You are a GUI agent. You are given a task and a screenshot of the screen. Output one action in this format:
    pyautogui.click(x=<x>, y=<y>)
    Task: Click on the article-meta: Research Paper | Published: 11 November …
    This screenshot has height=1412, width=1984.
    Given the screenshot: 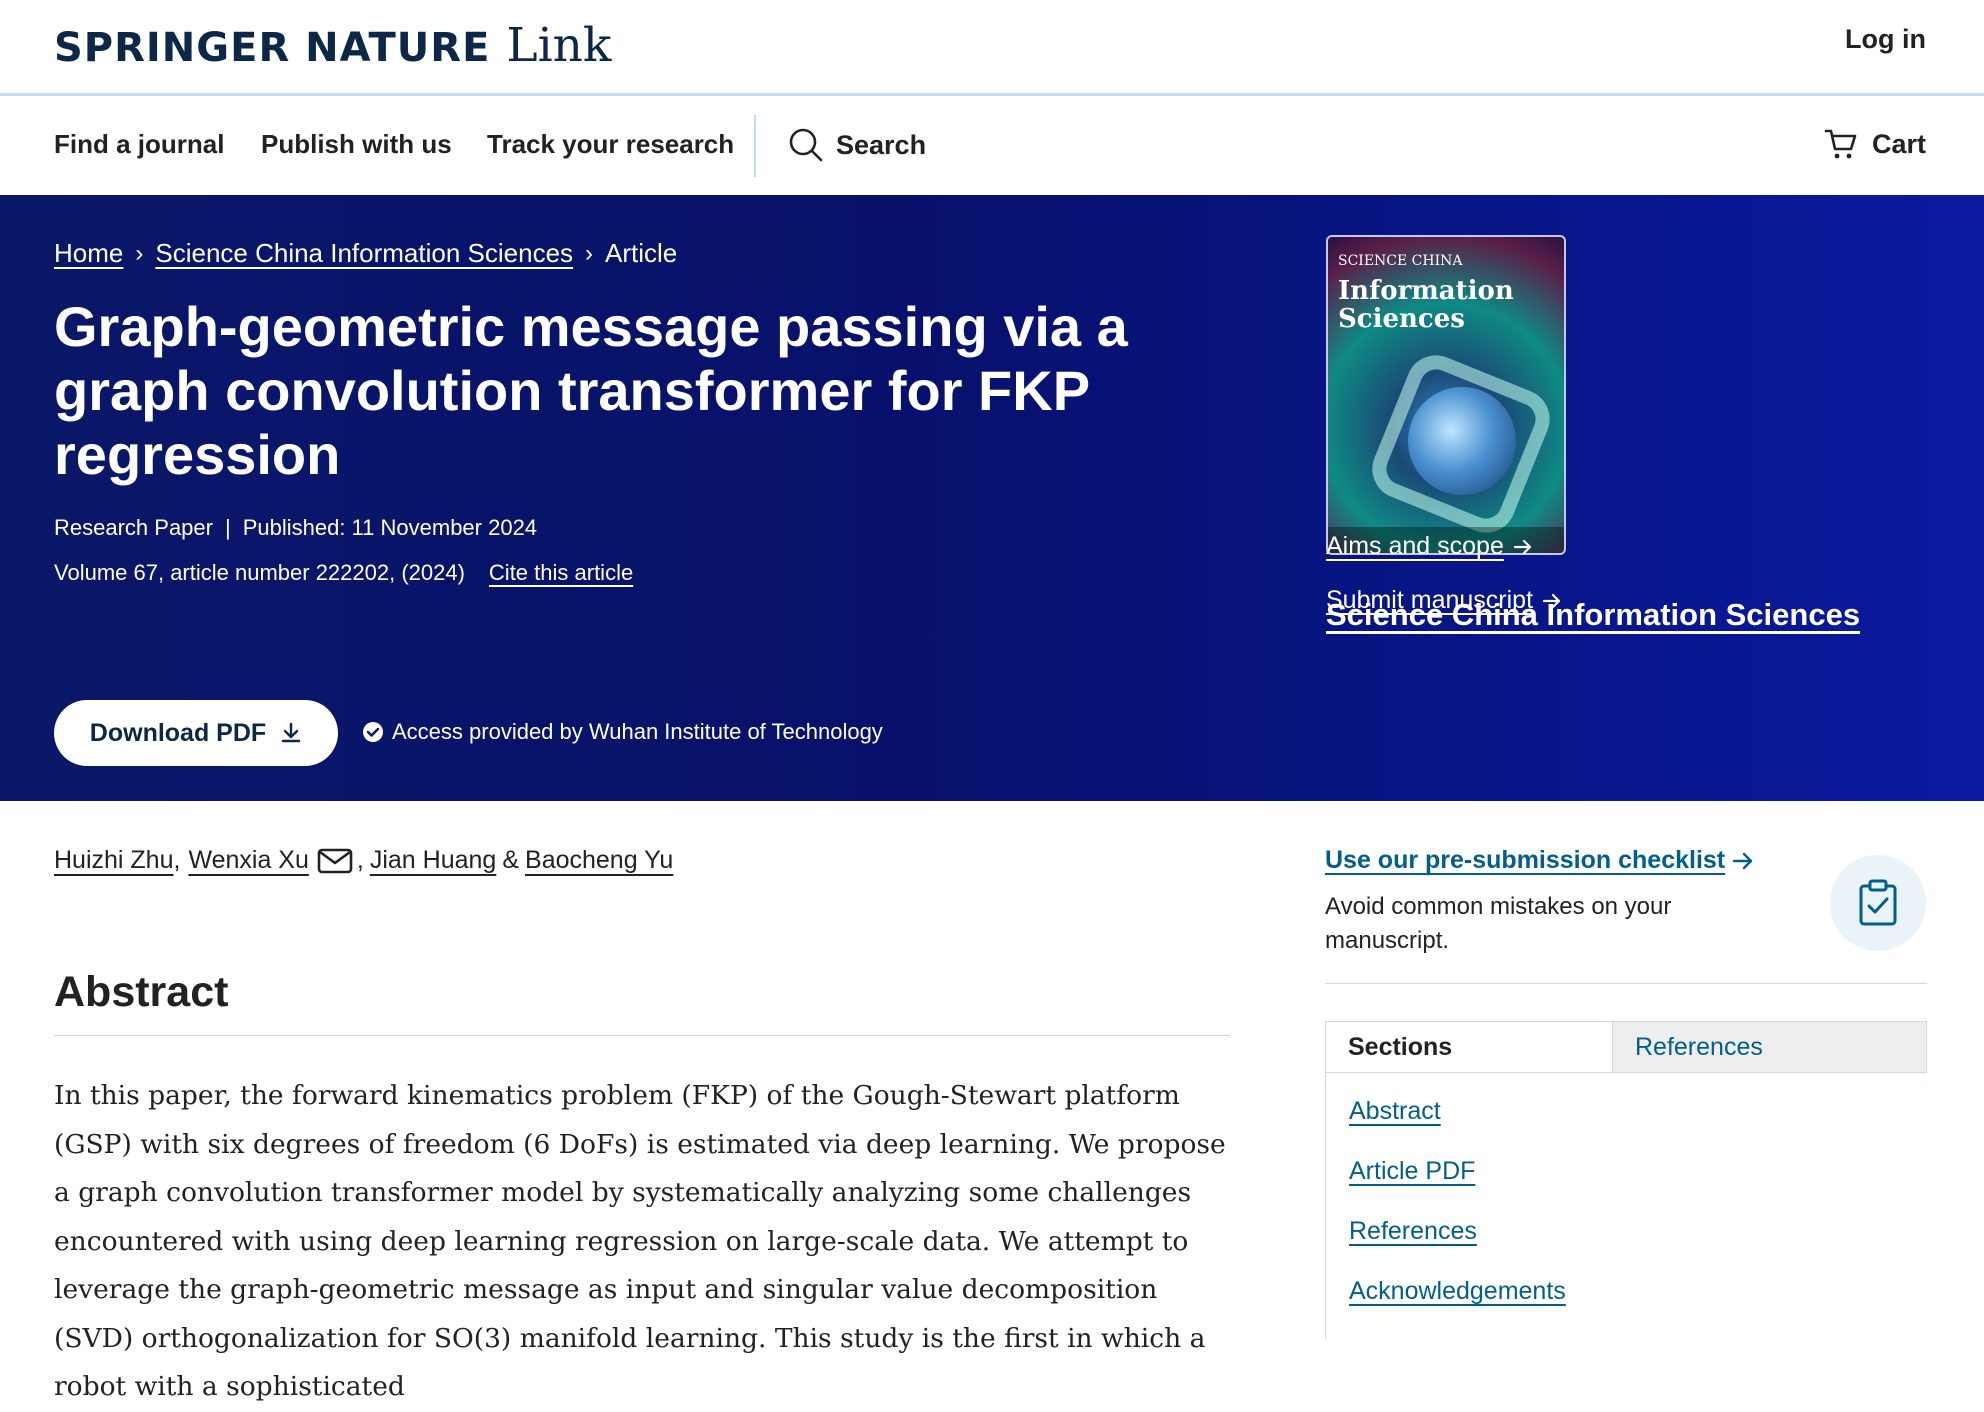 What is the action you would take?
    pyautogui.click(x=295, y=528)
    